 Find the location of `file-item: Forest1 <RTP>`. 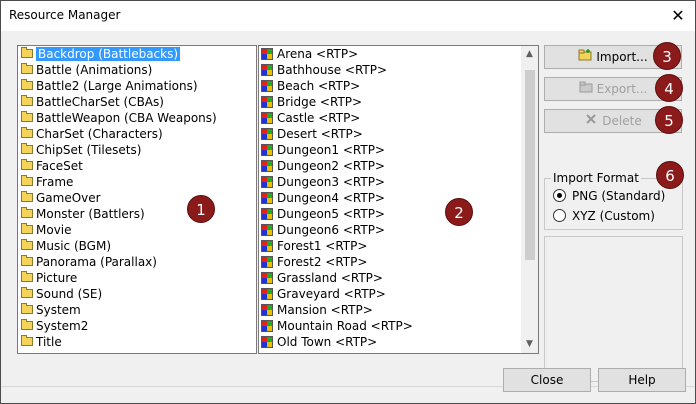

file-item: Forest1 <RTP> is located at coordinates (398, 246).